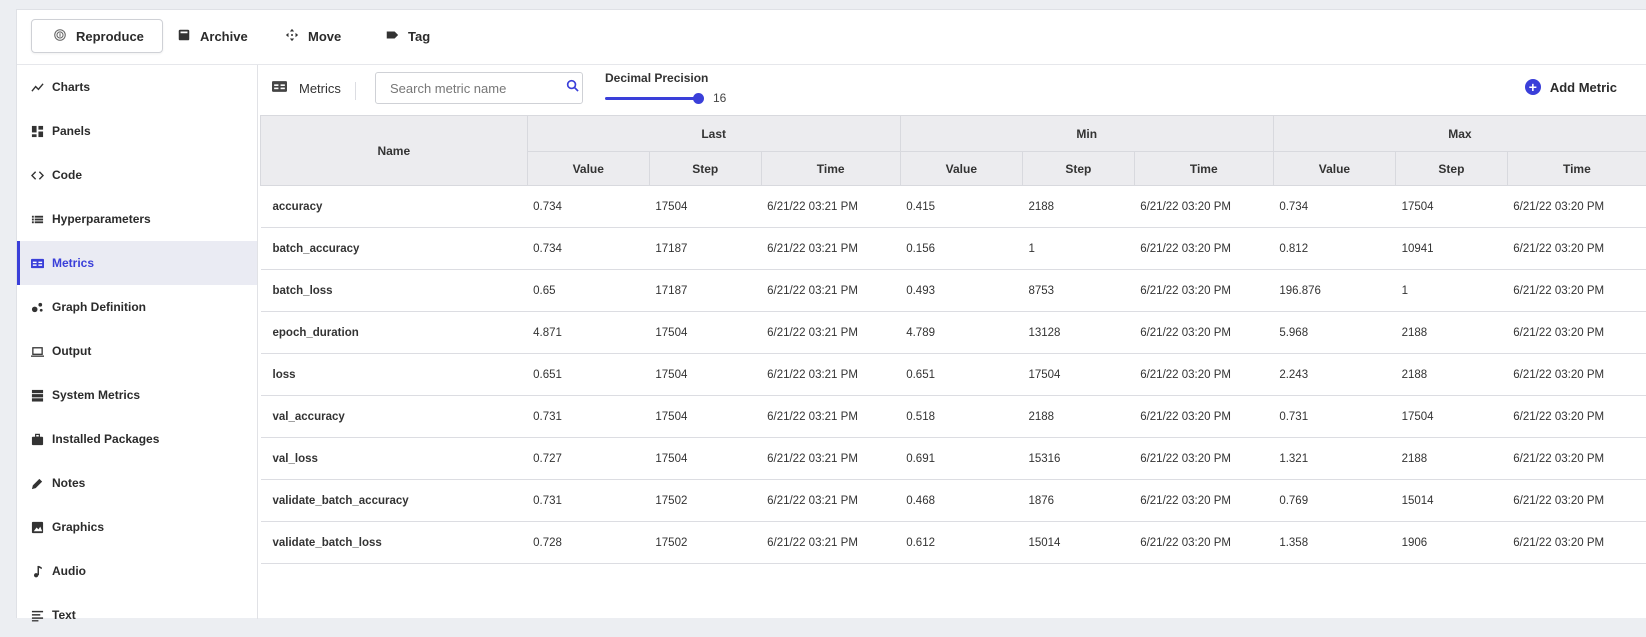  What do you see at coordinates (1334, 207) in the screenshot?
I see `max-value-cell: 0.734` at bounding box center [1334, 207].